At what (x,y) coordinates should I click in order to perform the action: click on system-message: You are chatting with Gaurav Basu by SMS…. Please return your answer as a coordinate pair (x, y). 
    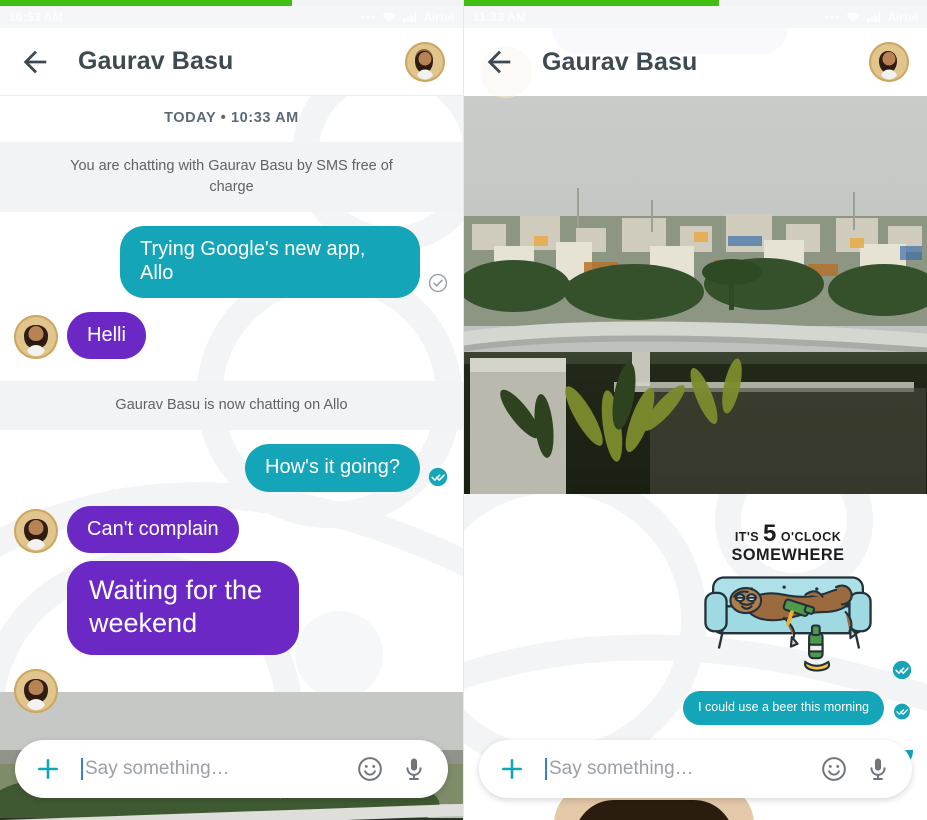
    Looking at the image, I should click on (231, 177).